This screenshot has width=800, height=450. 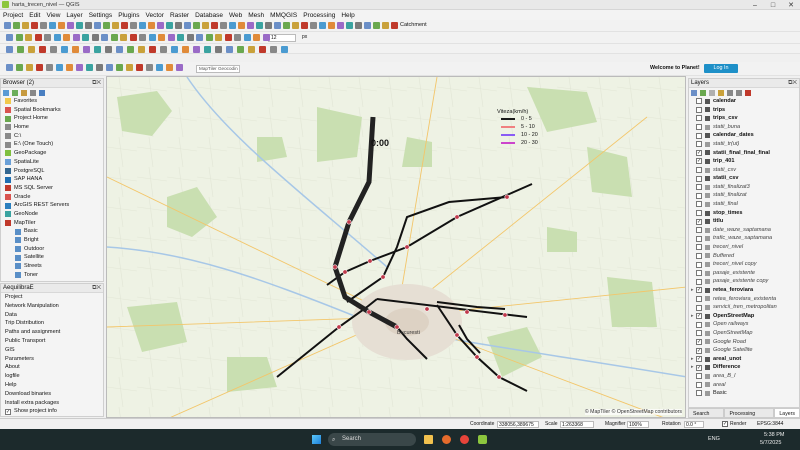 I want to click on add-icon, so click(x=6, y=92).